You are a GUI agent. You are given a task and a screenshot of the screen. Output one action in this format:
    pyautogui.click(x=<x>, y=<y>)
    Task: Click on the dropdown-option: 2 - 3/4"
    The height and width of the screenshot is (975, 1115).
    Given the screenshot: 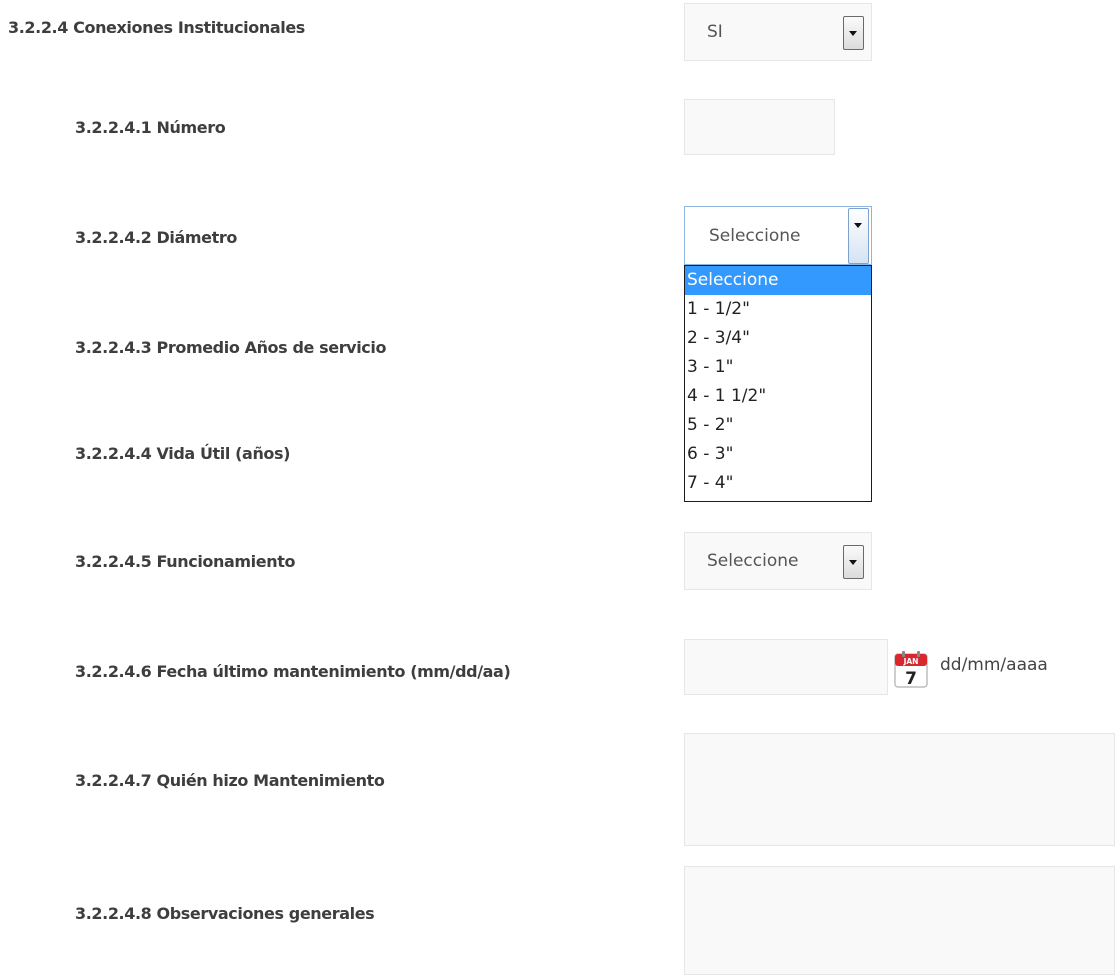 What is the action you would take?
    pyautogui.click(x=778, y=338)
    